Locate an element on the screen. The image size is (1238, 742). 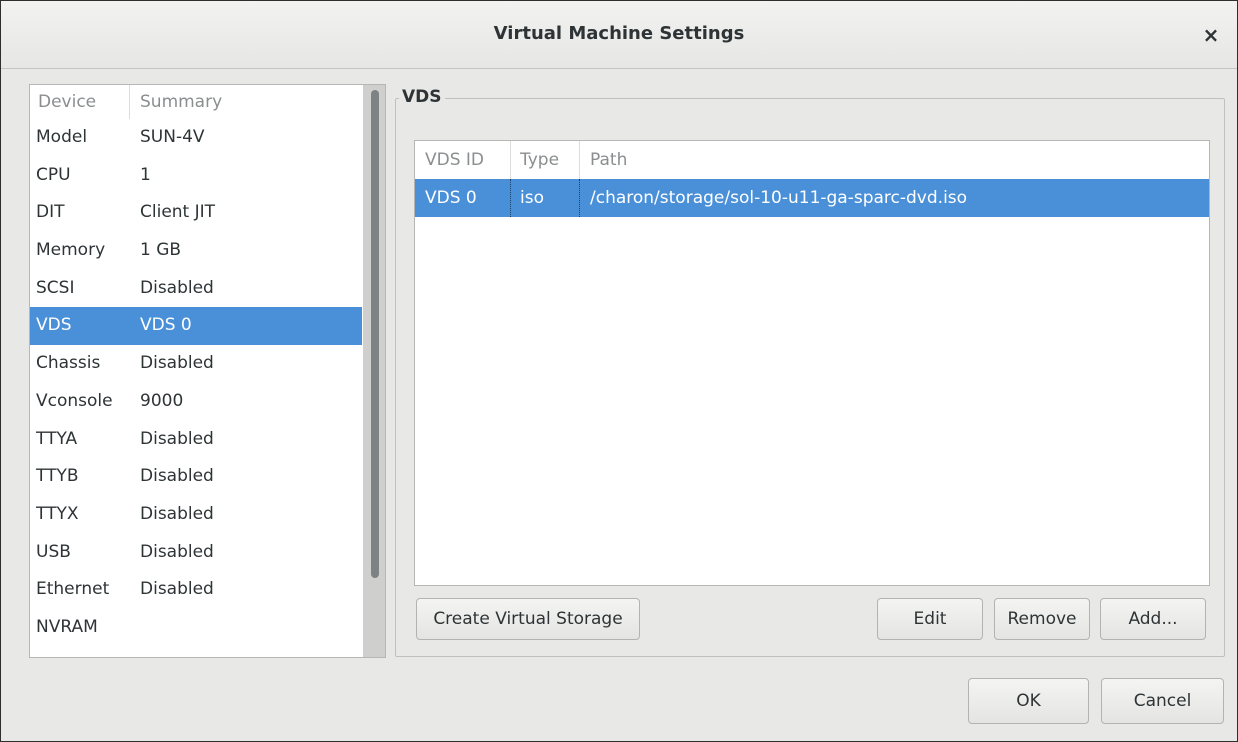
device-name: NVRAM is located at coordinates (67, 626).